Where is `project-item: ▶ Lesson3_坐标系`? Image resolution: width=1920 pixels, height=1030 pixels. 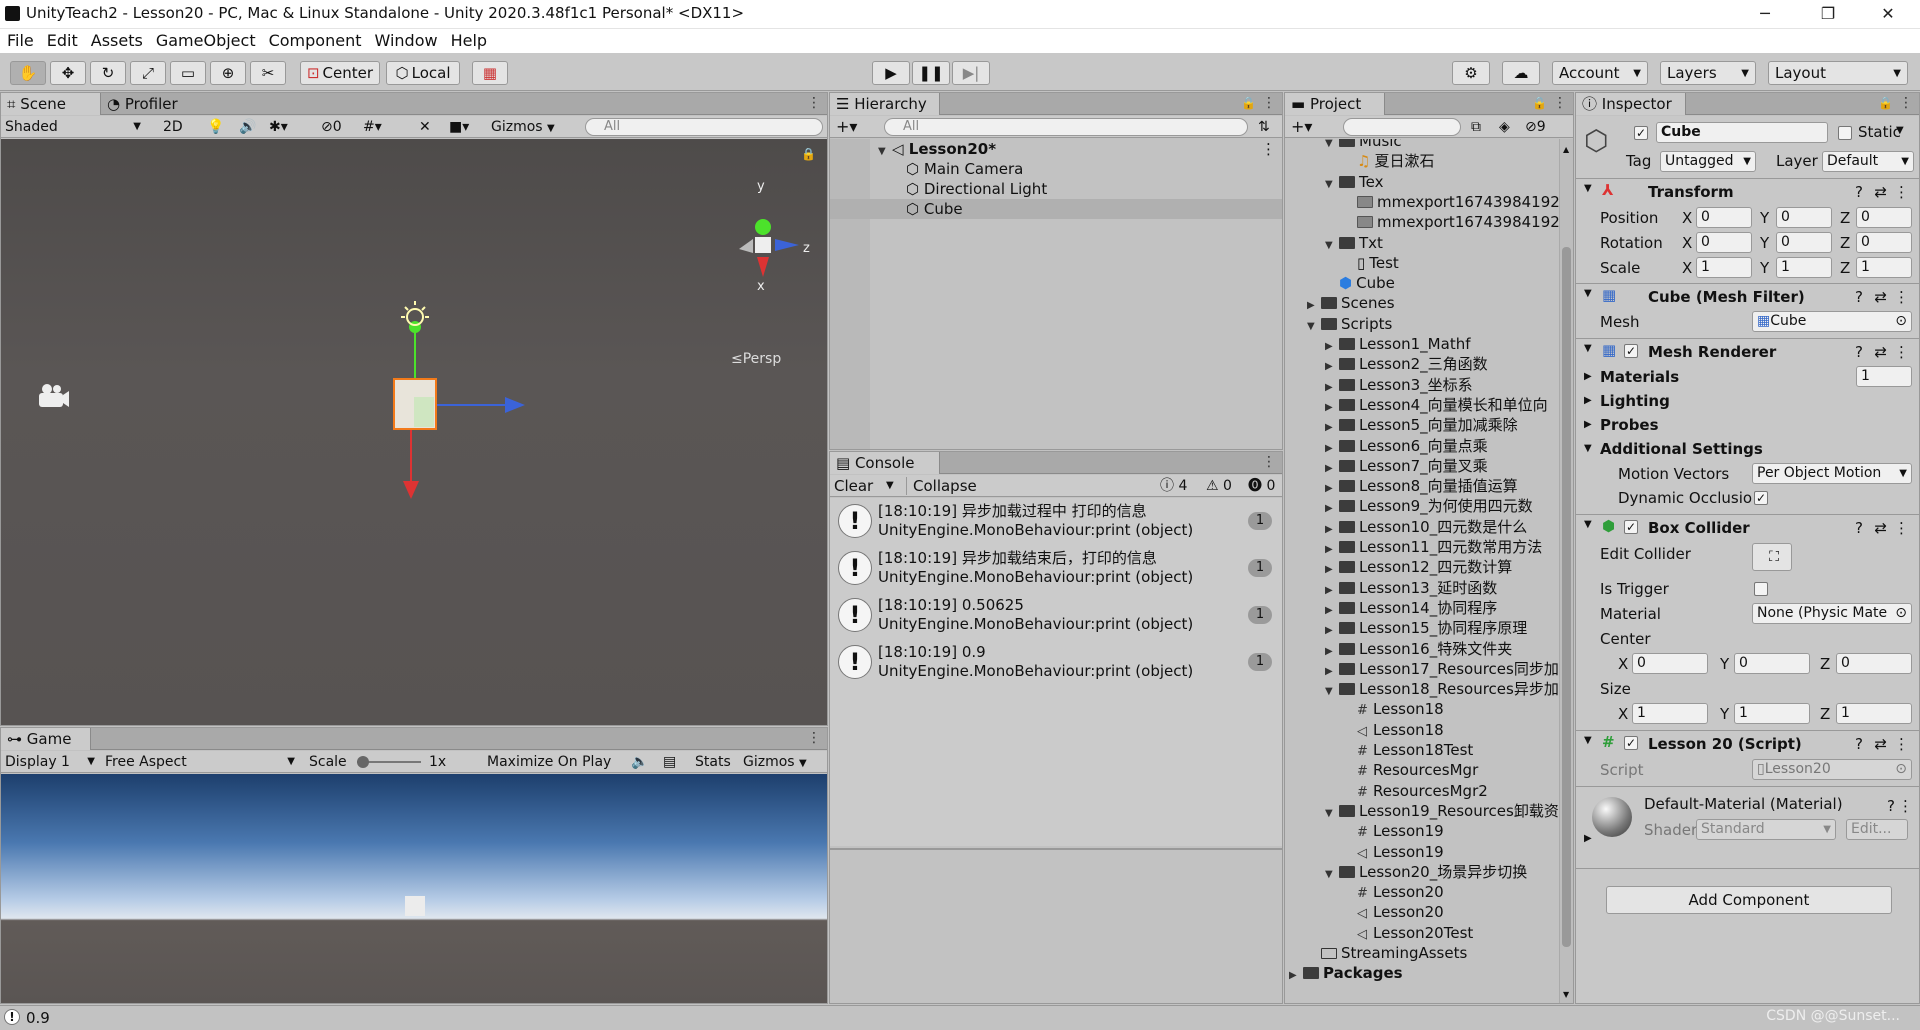
project-item: ▶ Lesson3_坐标系 is located at coordinates (1399, 385).